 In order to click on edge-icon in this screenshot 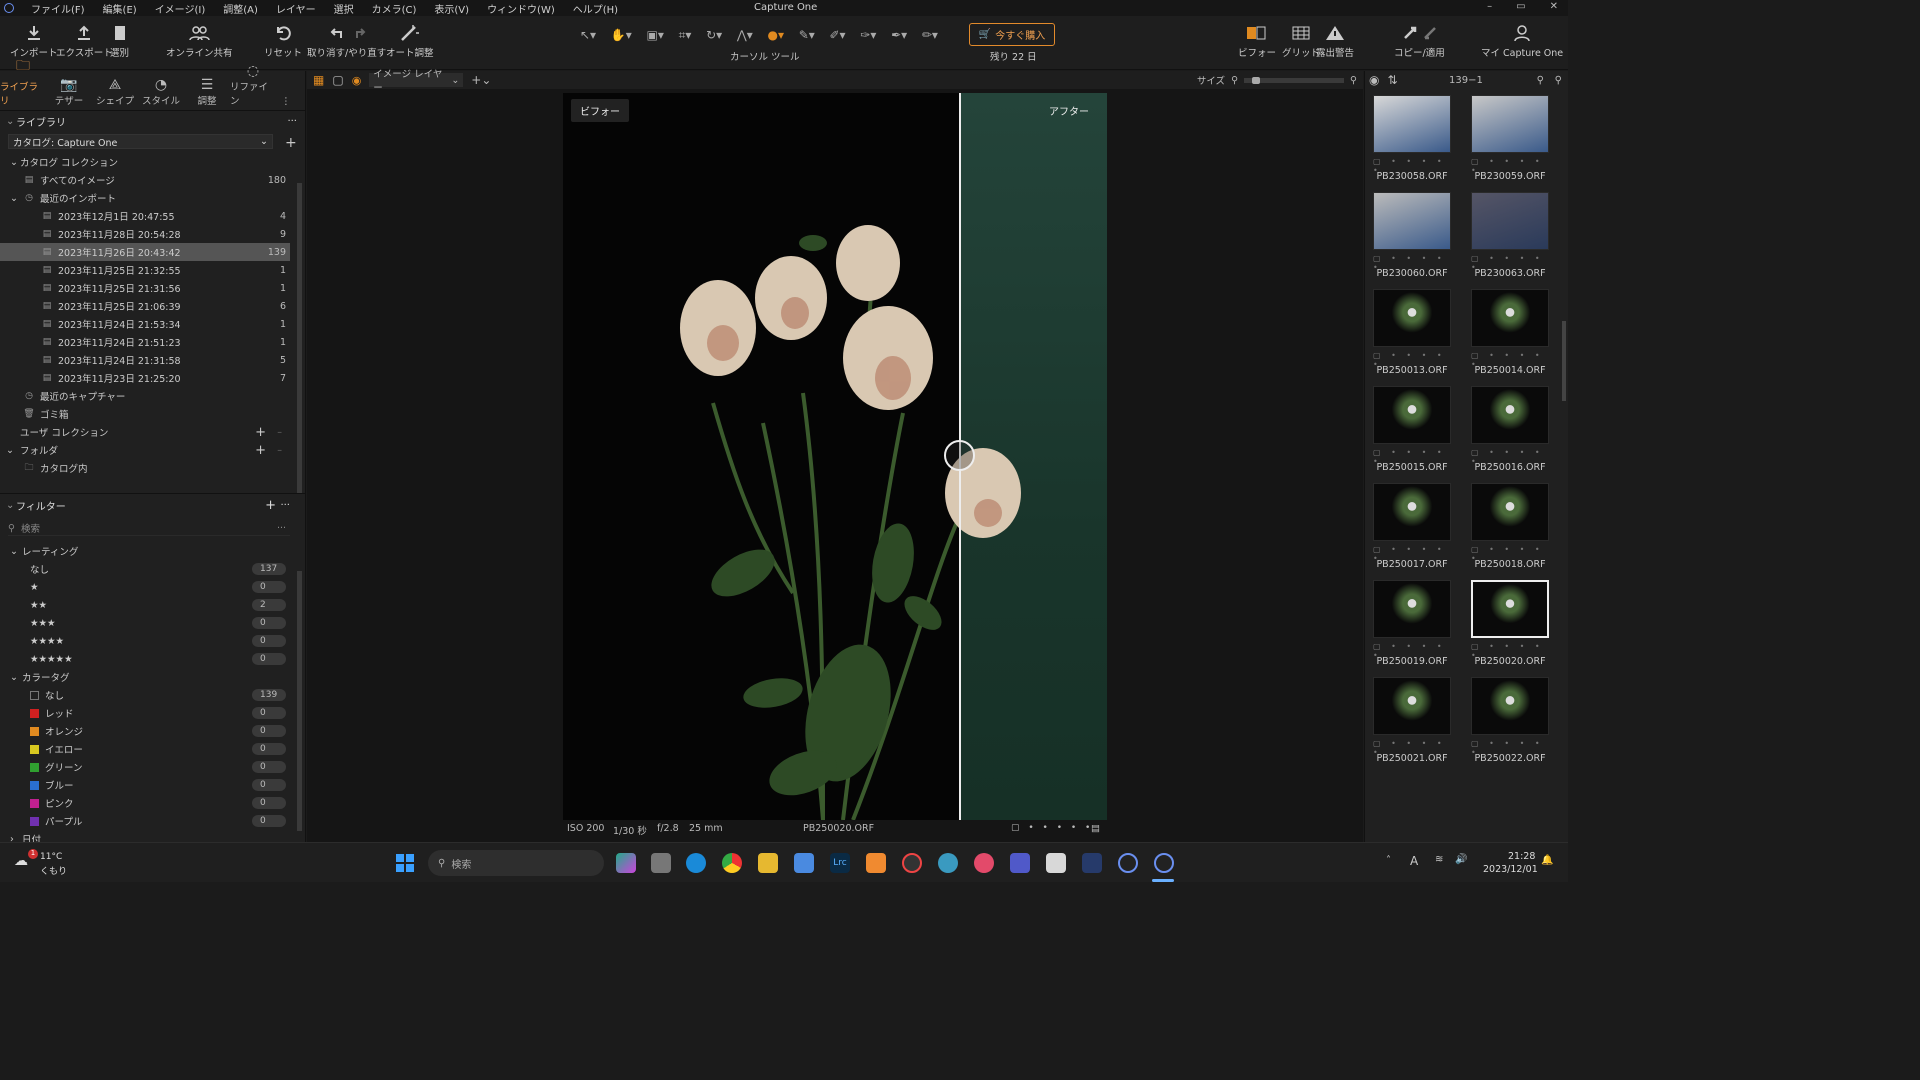, I will do `click(696, 863)`.